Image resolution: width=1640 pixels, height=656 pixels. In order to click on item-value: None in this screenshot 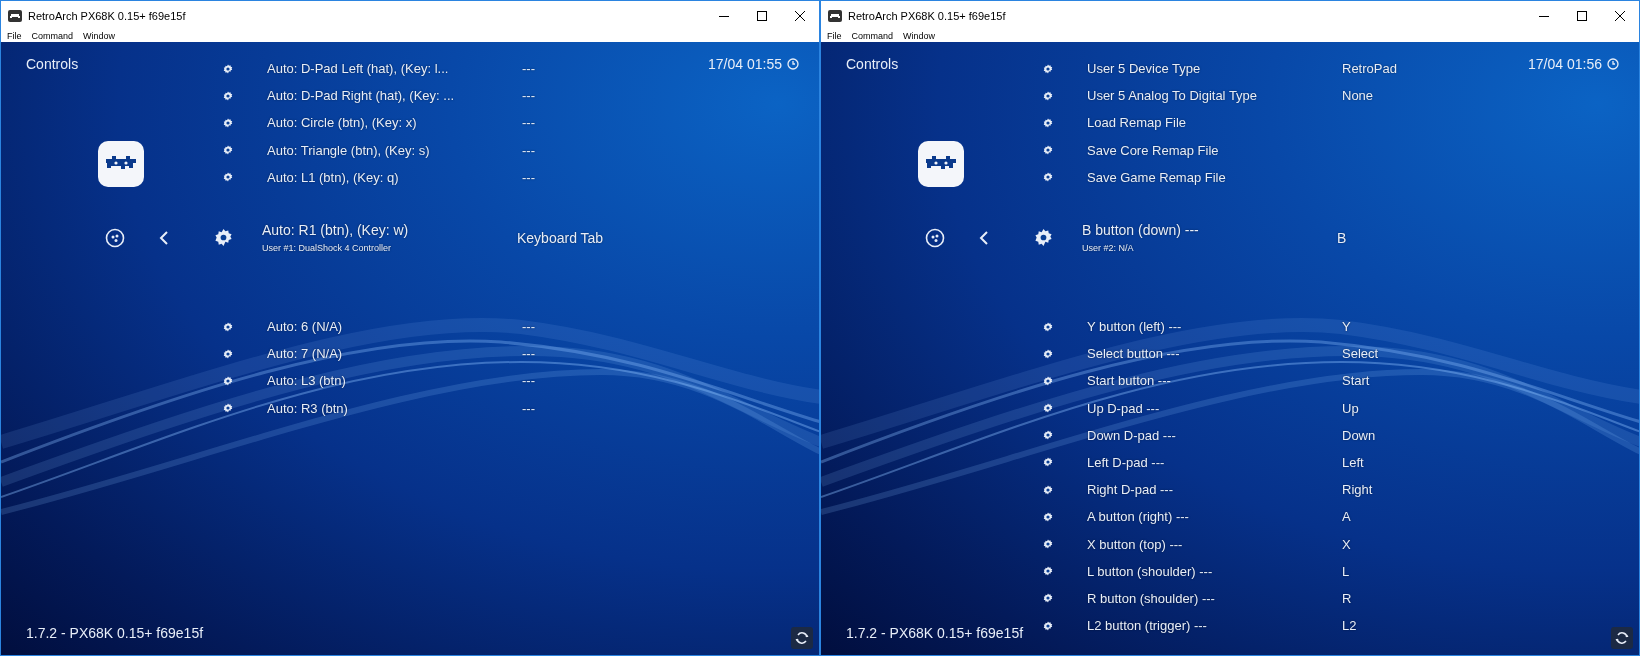, I will do `click(1358, 96)`.